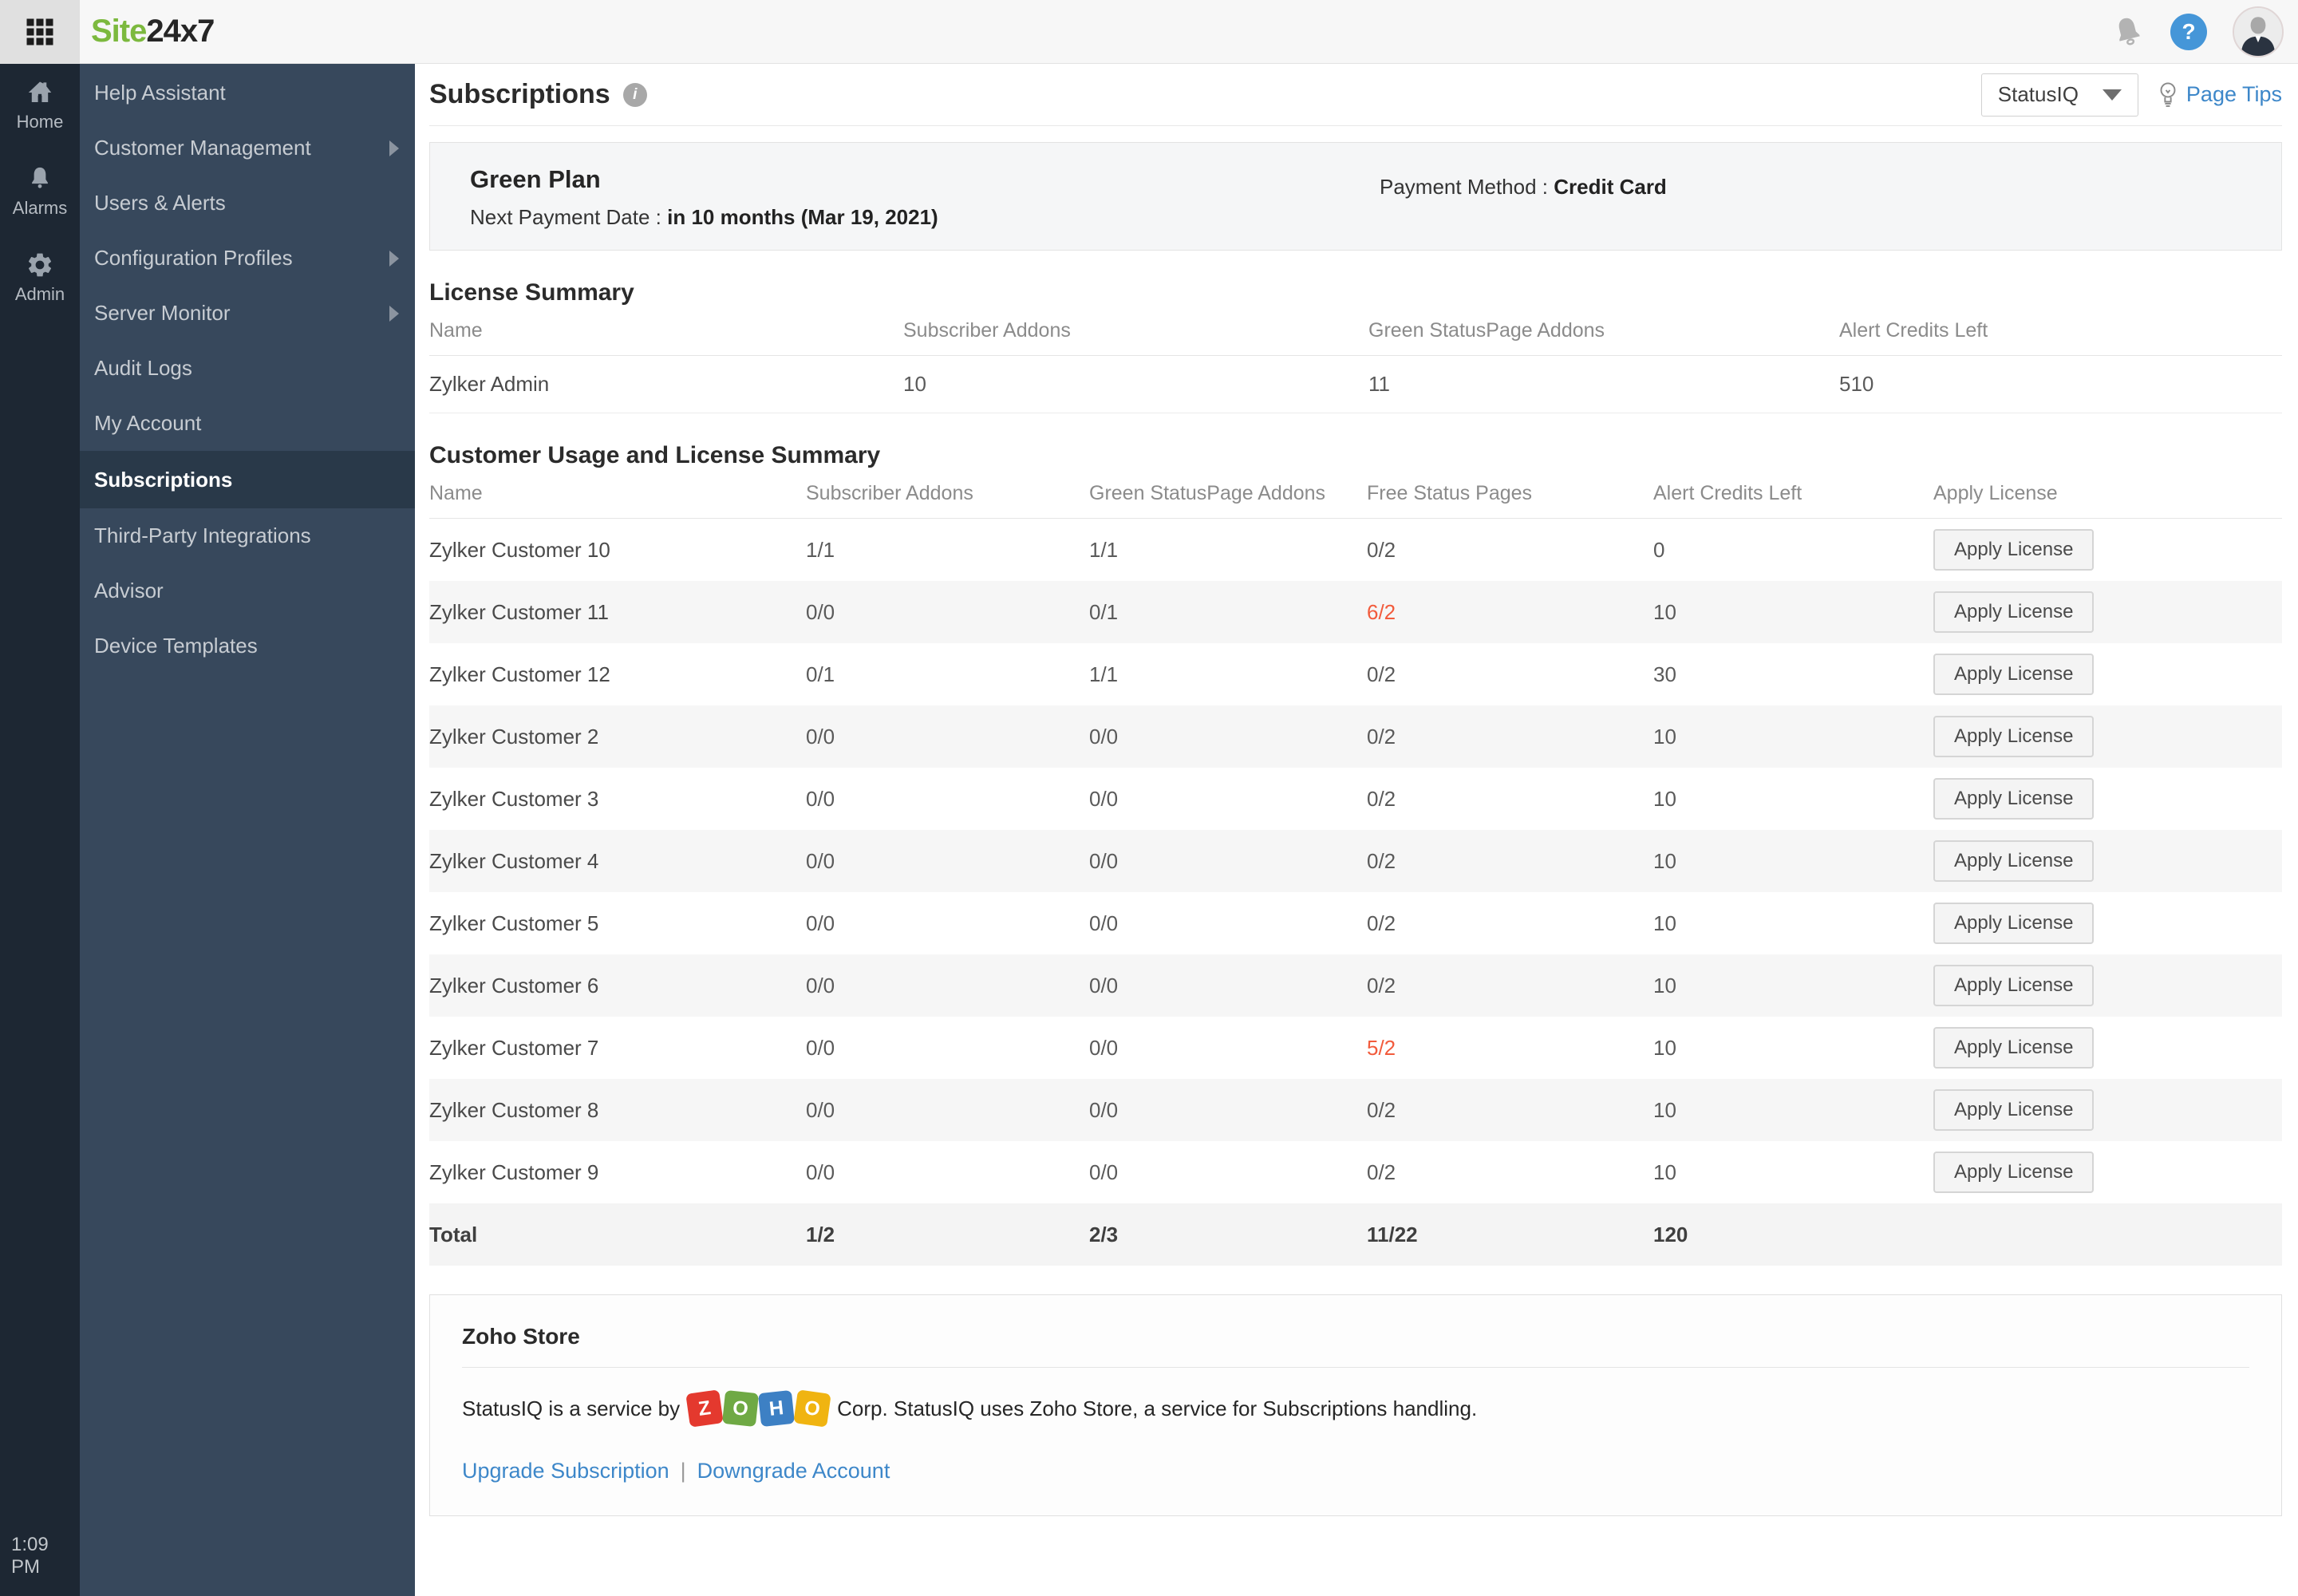  What do you see at coordinates (248, 148) in the screenshot?
I see `sidebar-item-customer-management: Customer Management` at bounding box center [248, 148].